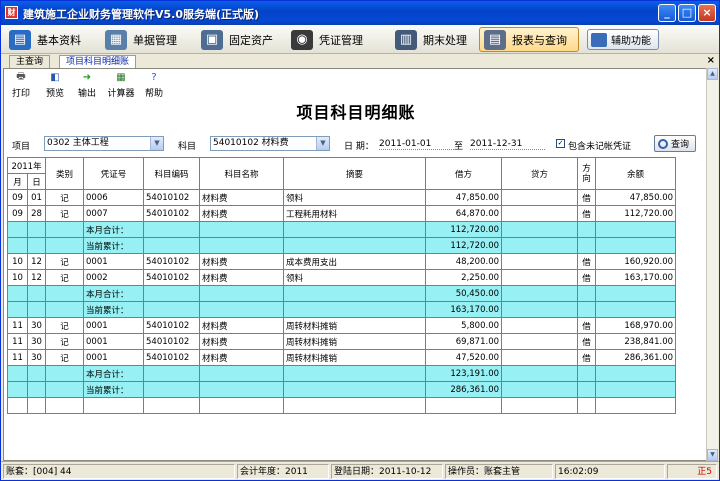 The width and height of the screenshot is (720, 481). What do you see at coordinates (560, 143) in the screenshot?
I see `include-unposted-checkbox: ✓` at bounding box center [560, 143].